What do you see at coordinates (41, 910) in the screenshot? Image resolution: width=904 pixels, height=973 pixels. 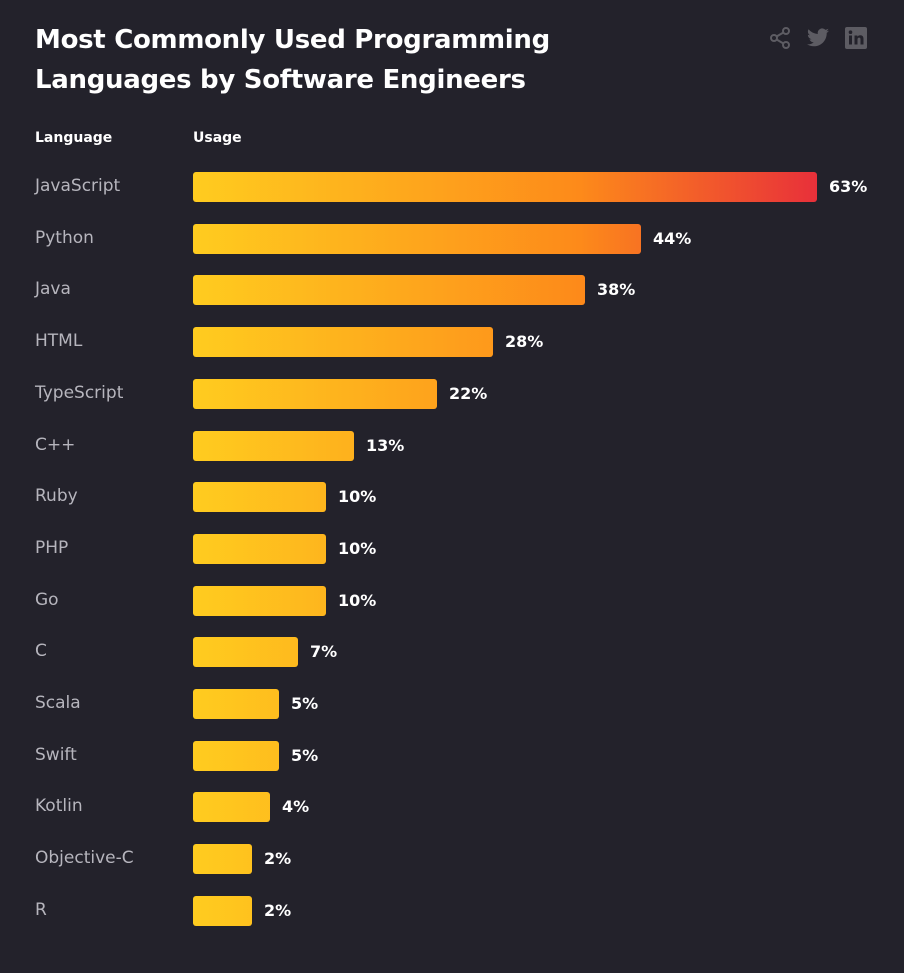 I see `category-label: R` at bounding box center [41, 910].